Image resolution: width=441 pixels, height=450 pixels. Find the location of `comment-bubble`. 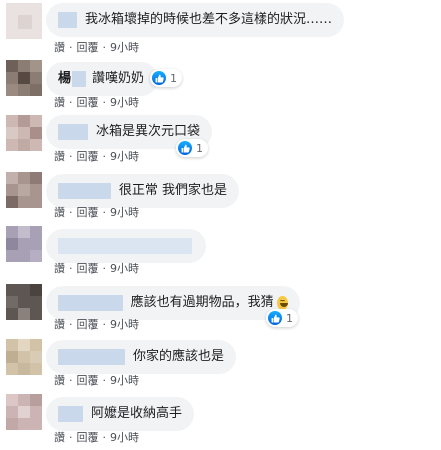

comment-bubble is located at coordinates (126, 246).